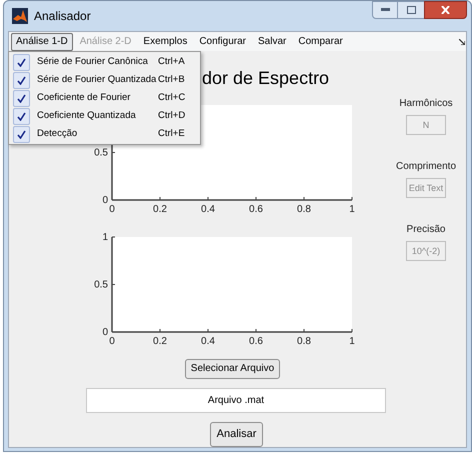 Image resolution: width=472 pixels, height=456 pixels. I want to click on menu-item: Comparar, so click(320, 41).